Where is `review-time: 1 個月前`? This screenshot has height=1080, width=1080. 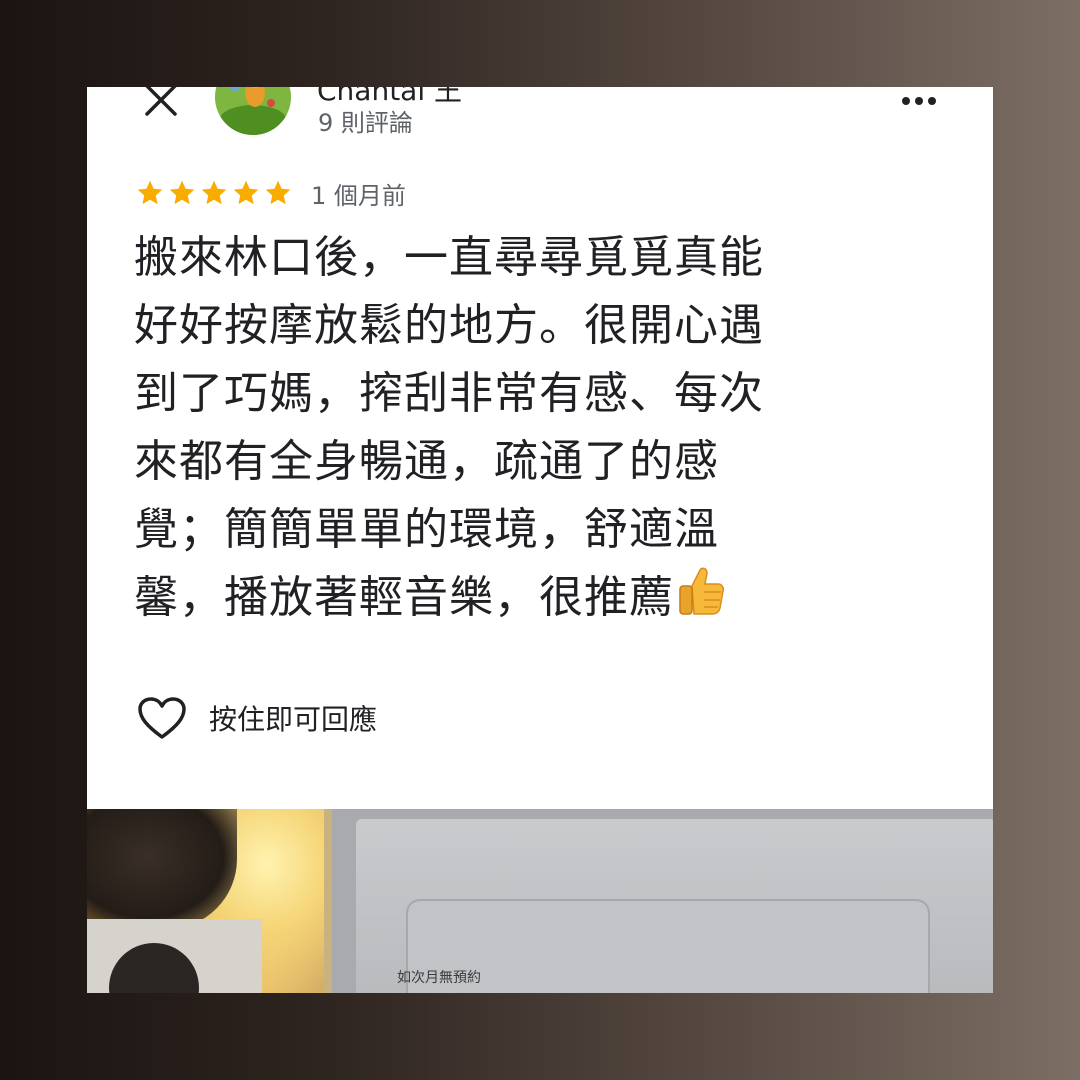 review-time: 1 個月前 is located at coordinates (358, 195).